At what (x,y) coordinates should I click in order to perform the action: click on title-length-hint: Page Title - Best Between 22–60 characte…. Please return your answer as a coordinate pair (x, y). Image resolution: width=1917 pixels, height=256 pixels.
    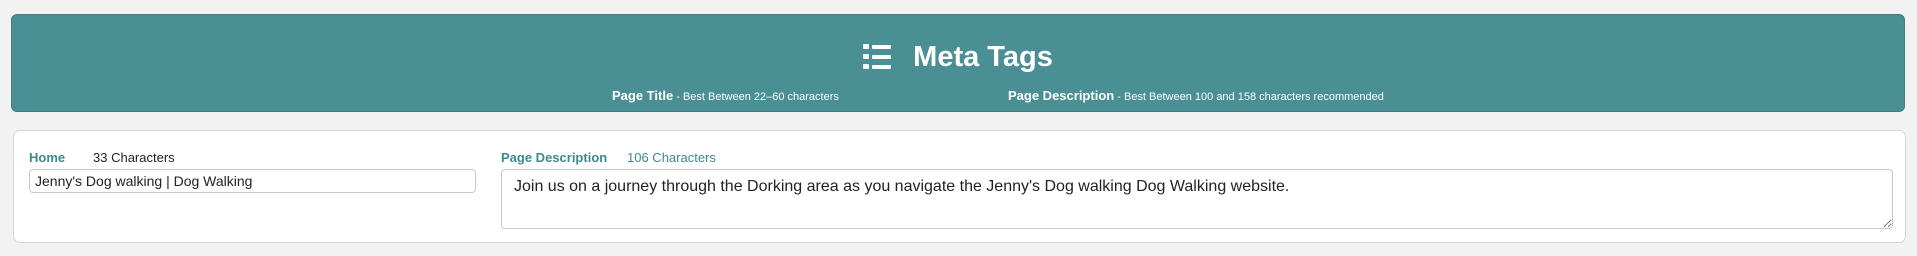
    Looking at the image, I should click on (725, 95).